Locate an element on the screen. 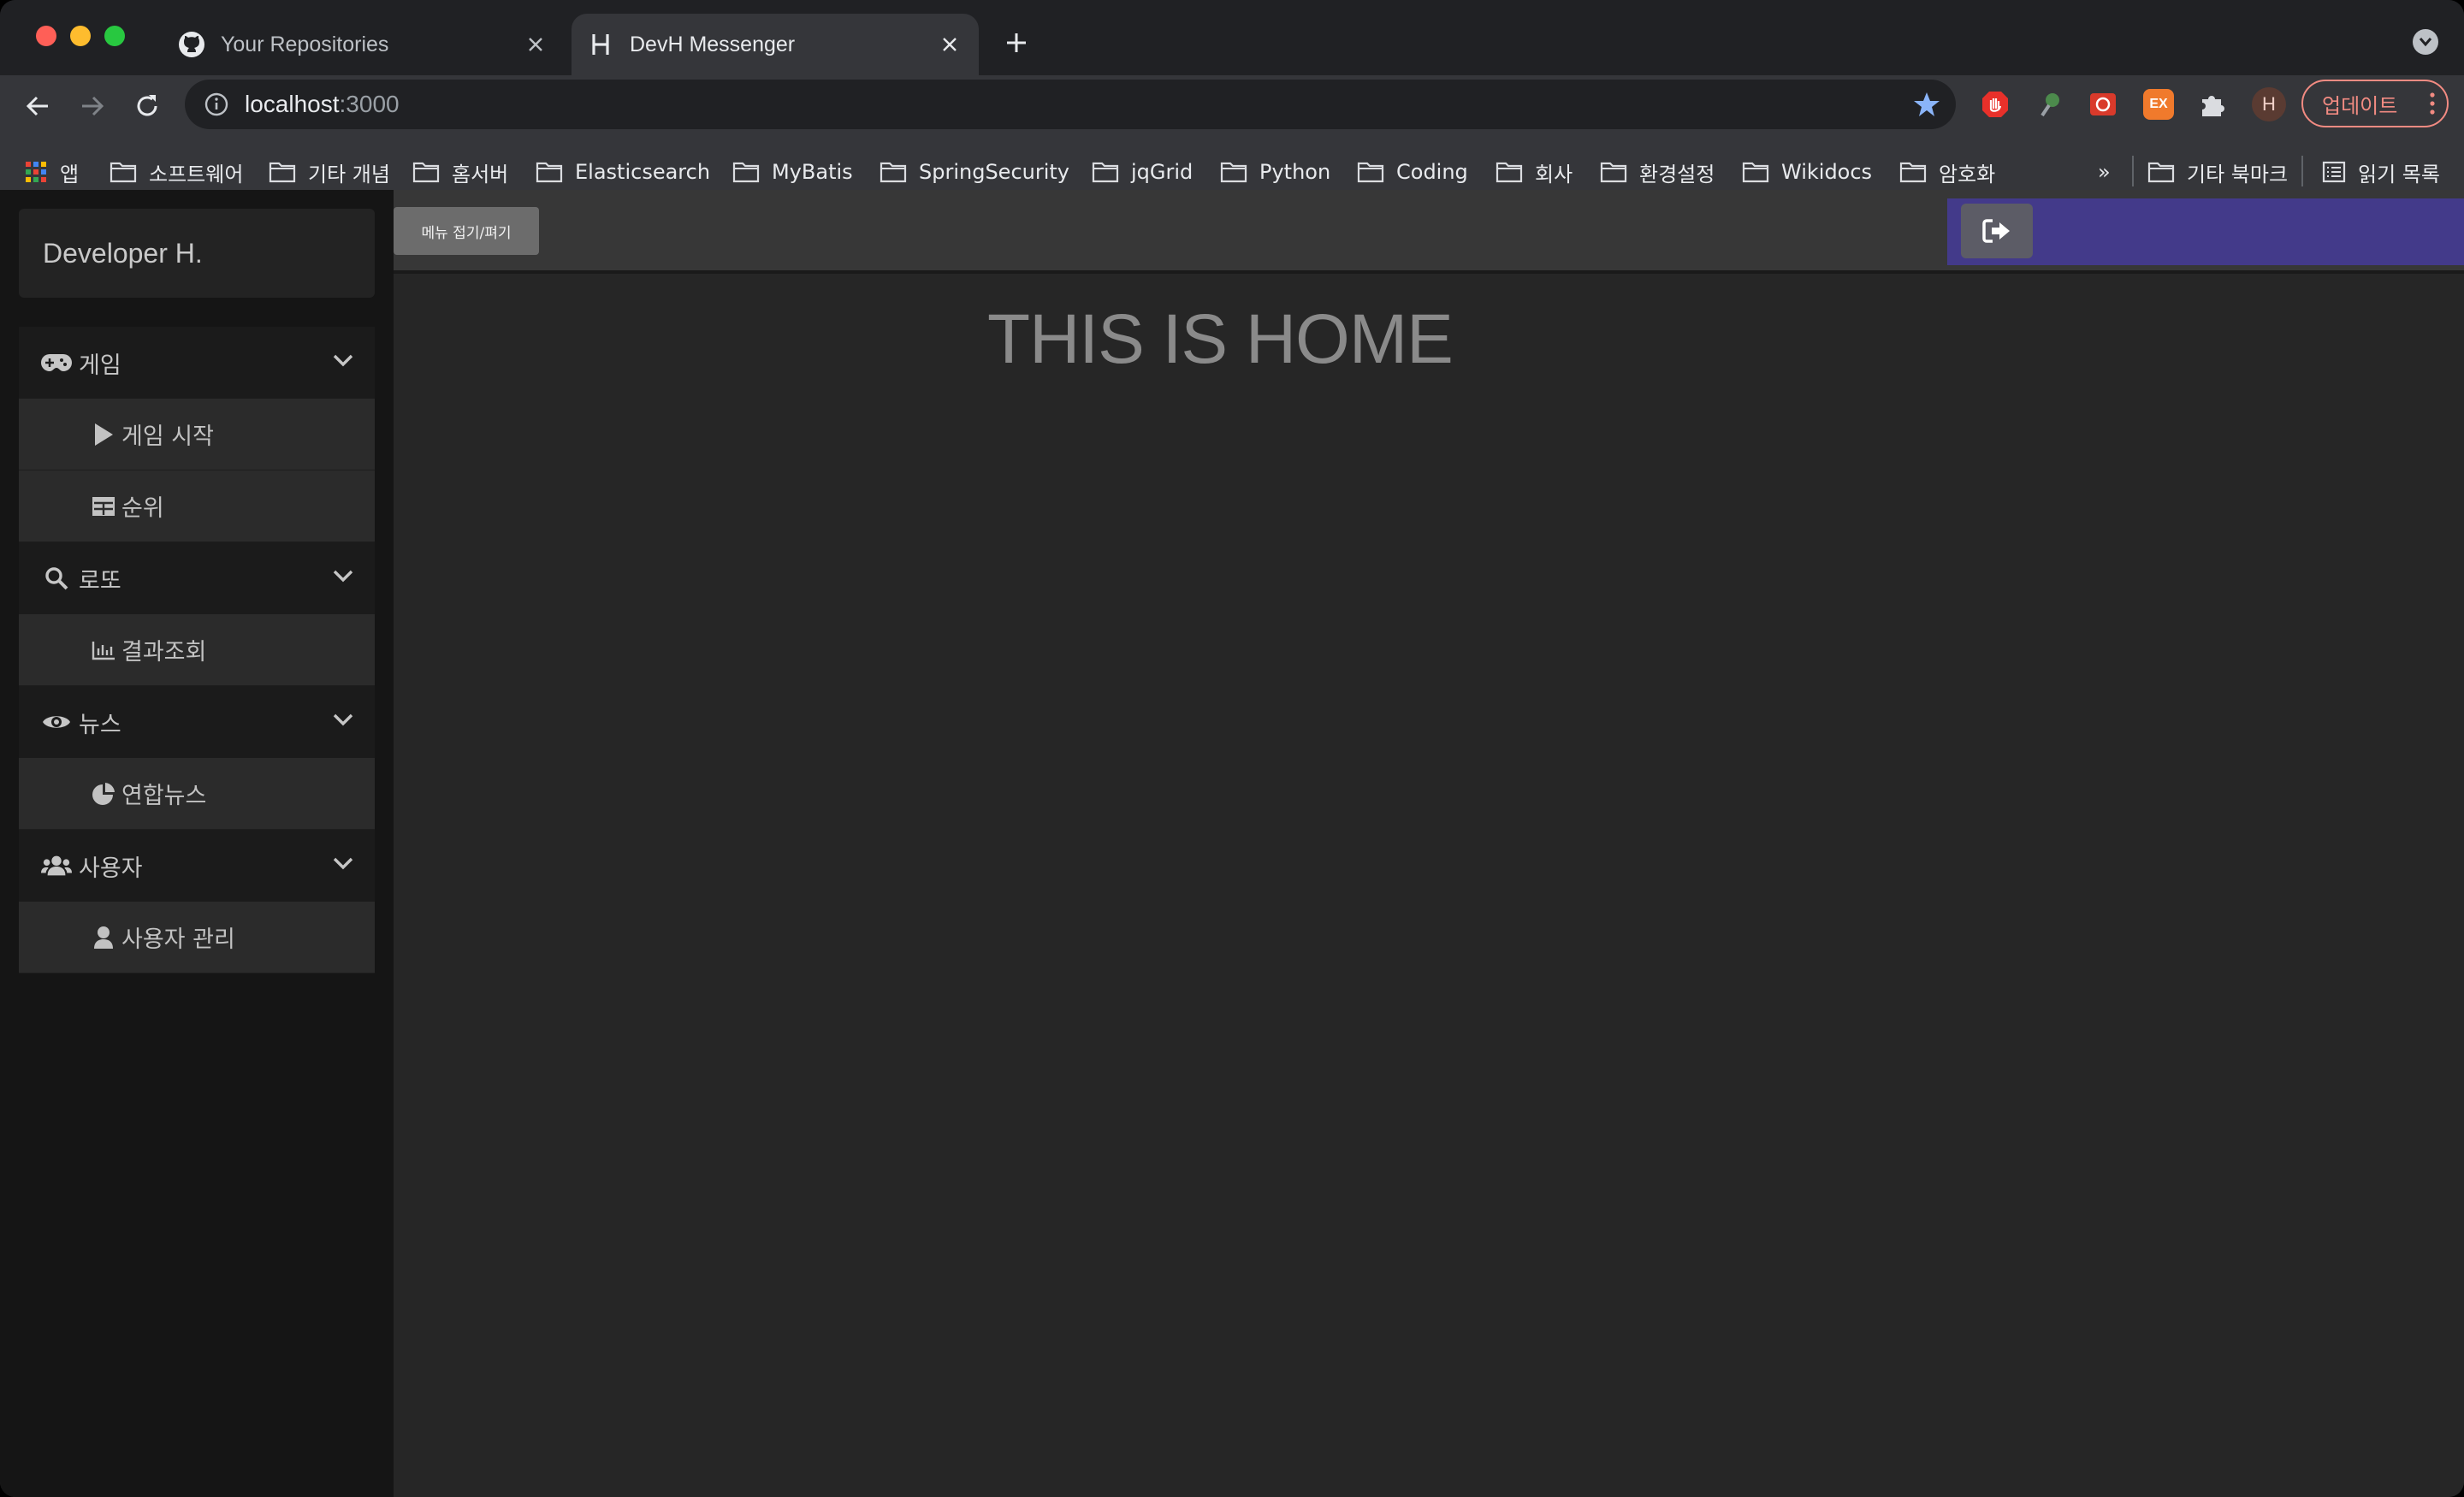  puzzle-icon is located at coordinates (2212, 104).